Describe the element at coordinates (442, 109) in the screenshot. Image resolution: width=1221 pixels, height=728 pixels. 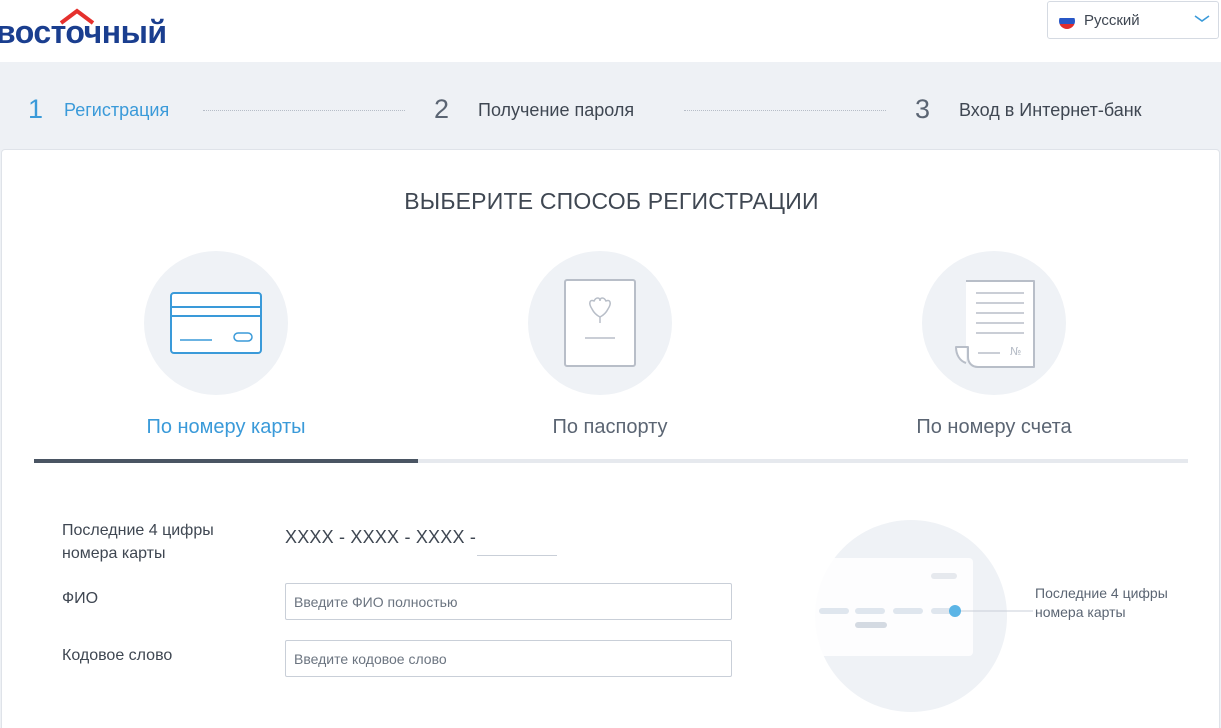
I see `step-number: 2` at that location.